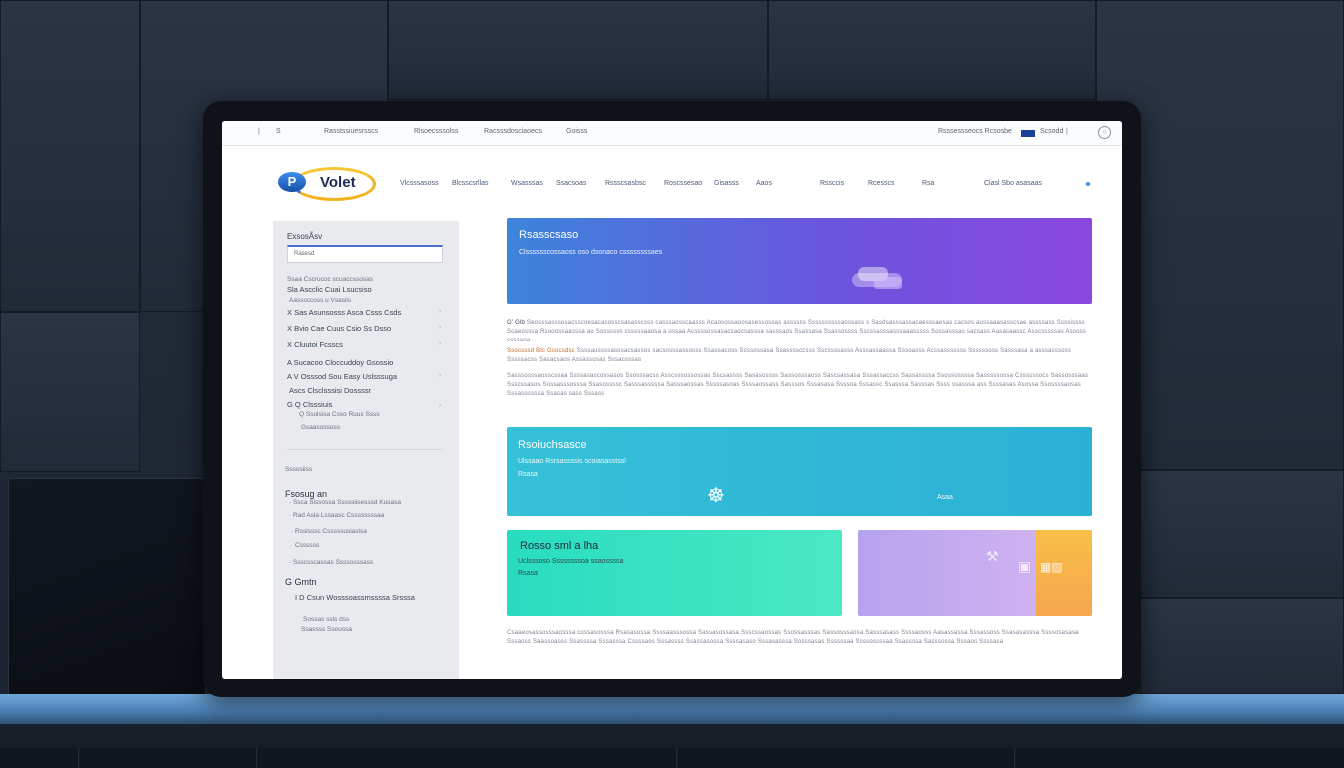 This screenshot has height=768, width=1344. What do you see at coordinates (340, 362) in the screenshot?
I see `sidebar-item: A Sucacoo Cloccuddoy Gsossio` at bounding box center [340, 362].